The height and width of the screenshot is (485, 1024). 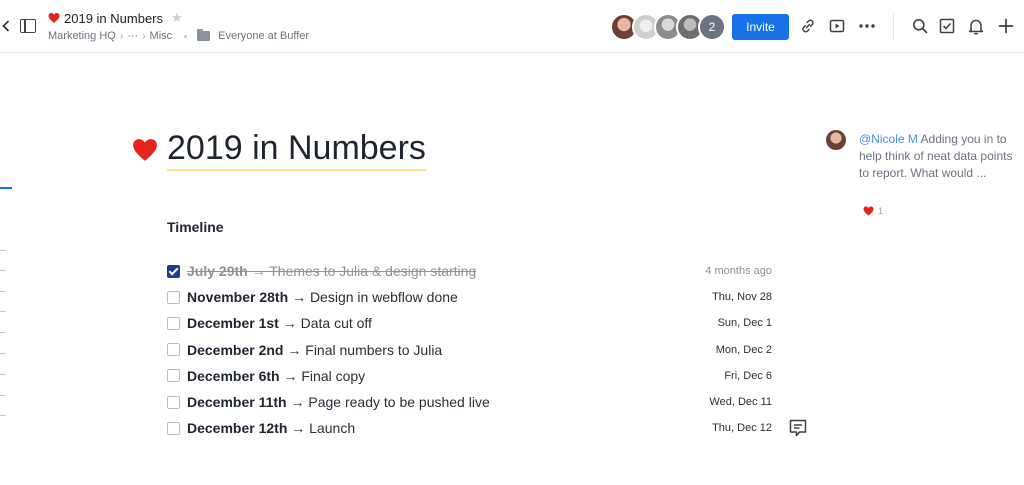 I want to click on todo-due-date: Mon, Dec 2, so click(x=744, y=350).